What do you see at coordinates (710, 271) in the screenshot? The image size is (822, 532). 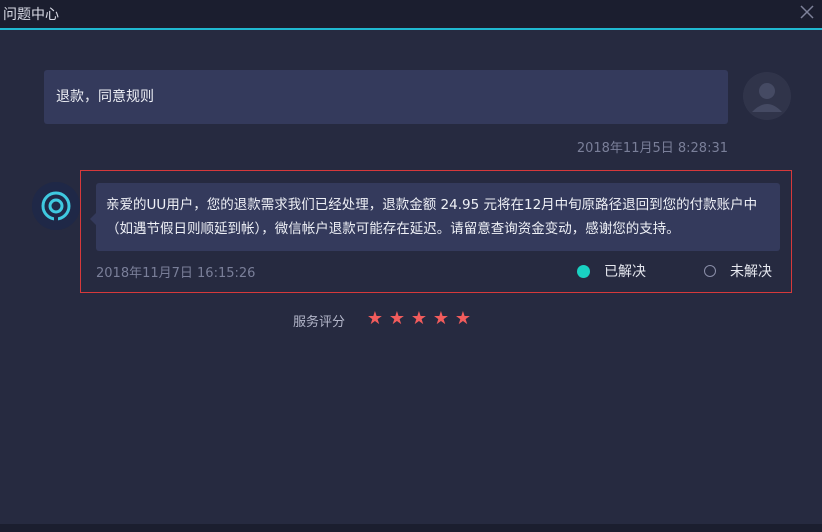 I see `radio-unselected-icon` at bounding box center [710, 271].